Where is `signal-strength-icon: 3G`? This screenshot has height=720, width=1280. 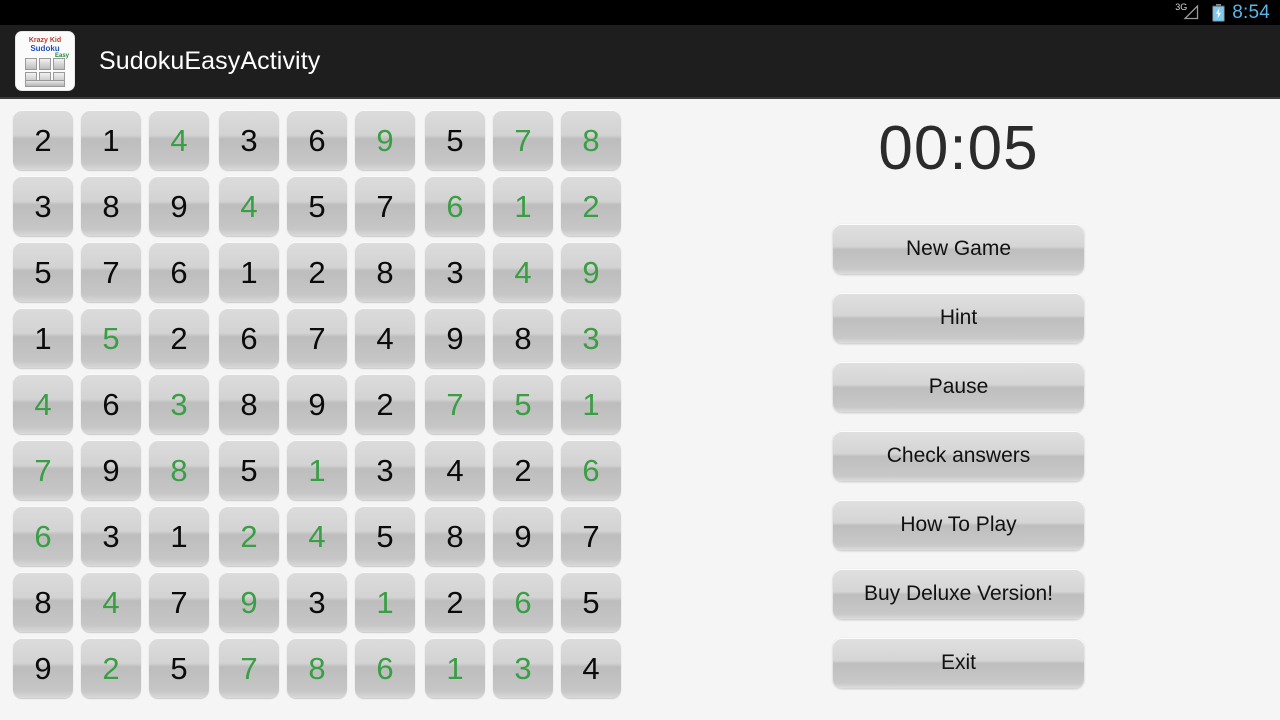
signal-strength-icon: 3G is located at coordinates (1190, 12).